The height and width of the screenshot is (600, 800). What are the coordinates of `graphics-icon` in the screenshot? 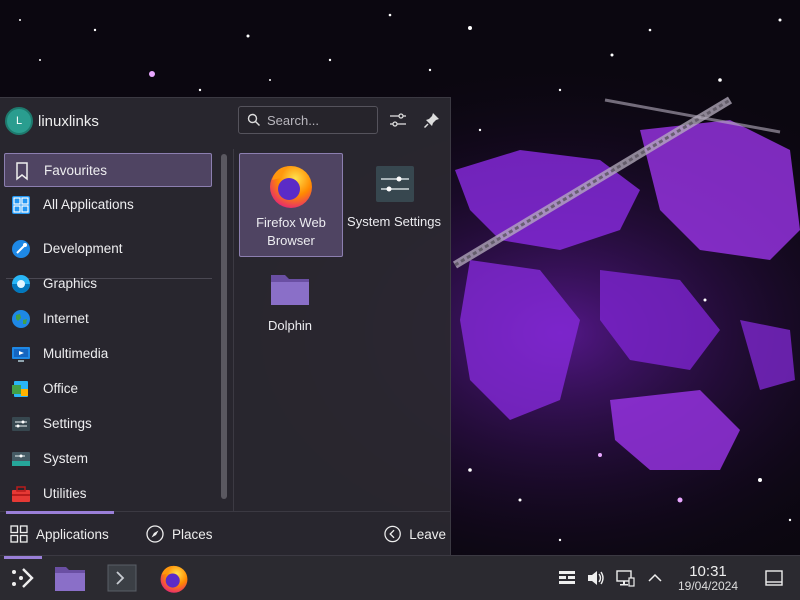 It's located at (21, 284).